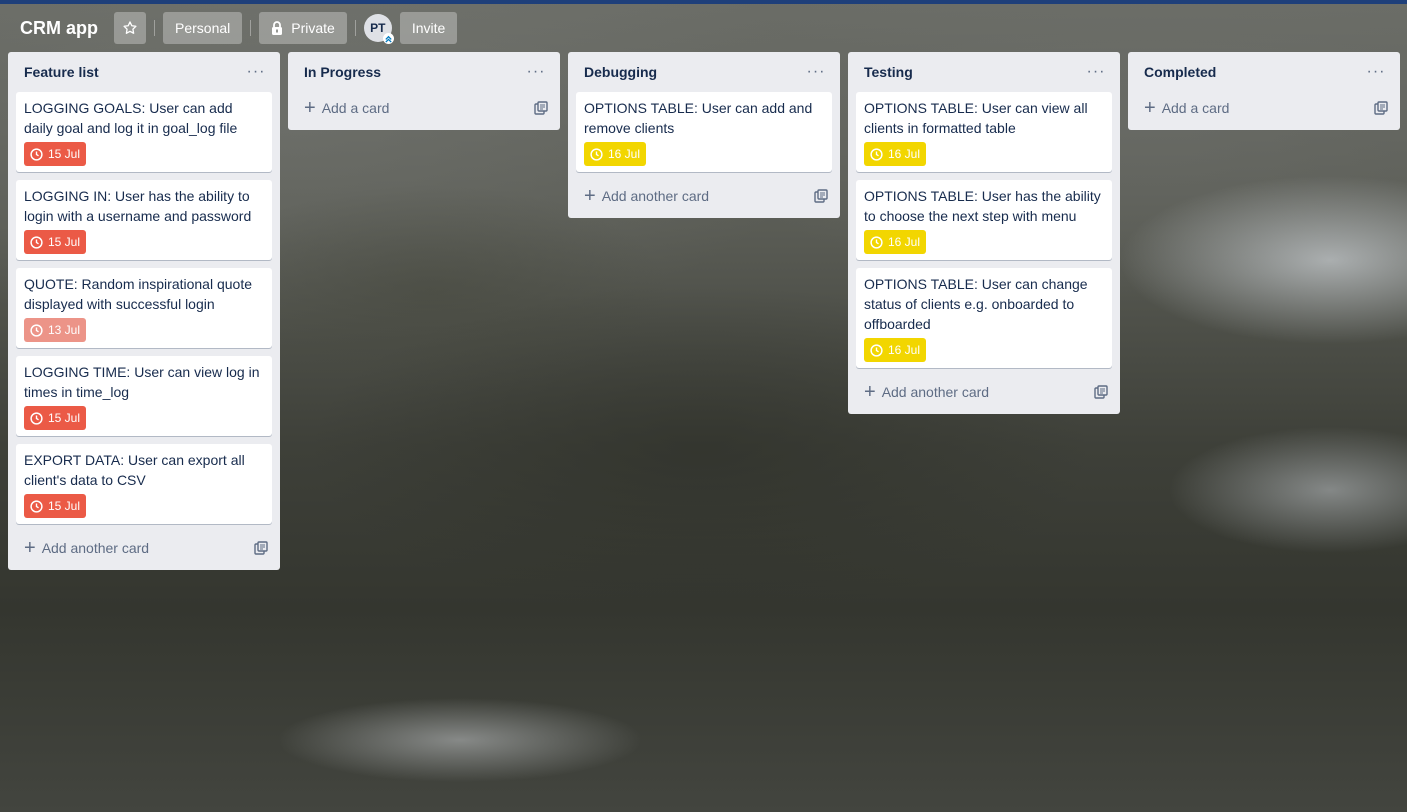 The image size is (1407, 812). I want to click on list-header: Testing ···, so click(984, 72).